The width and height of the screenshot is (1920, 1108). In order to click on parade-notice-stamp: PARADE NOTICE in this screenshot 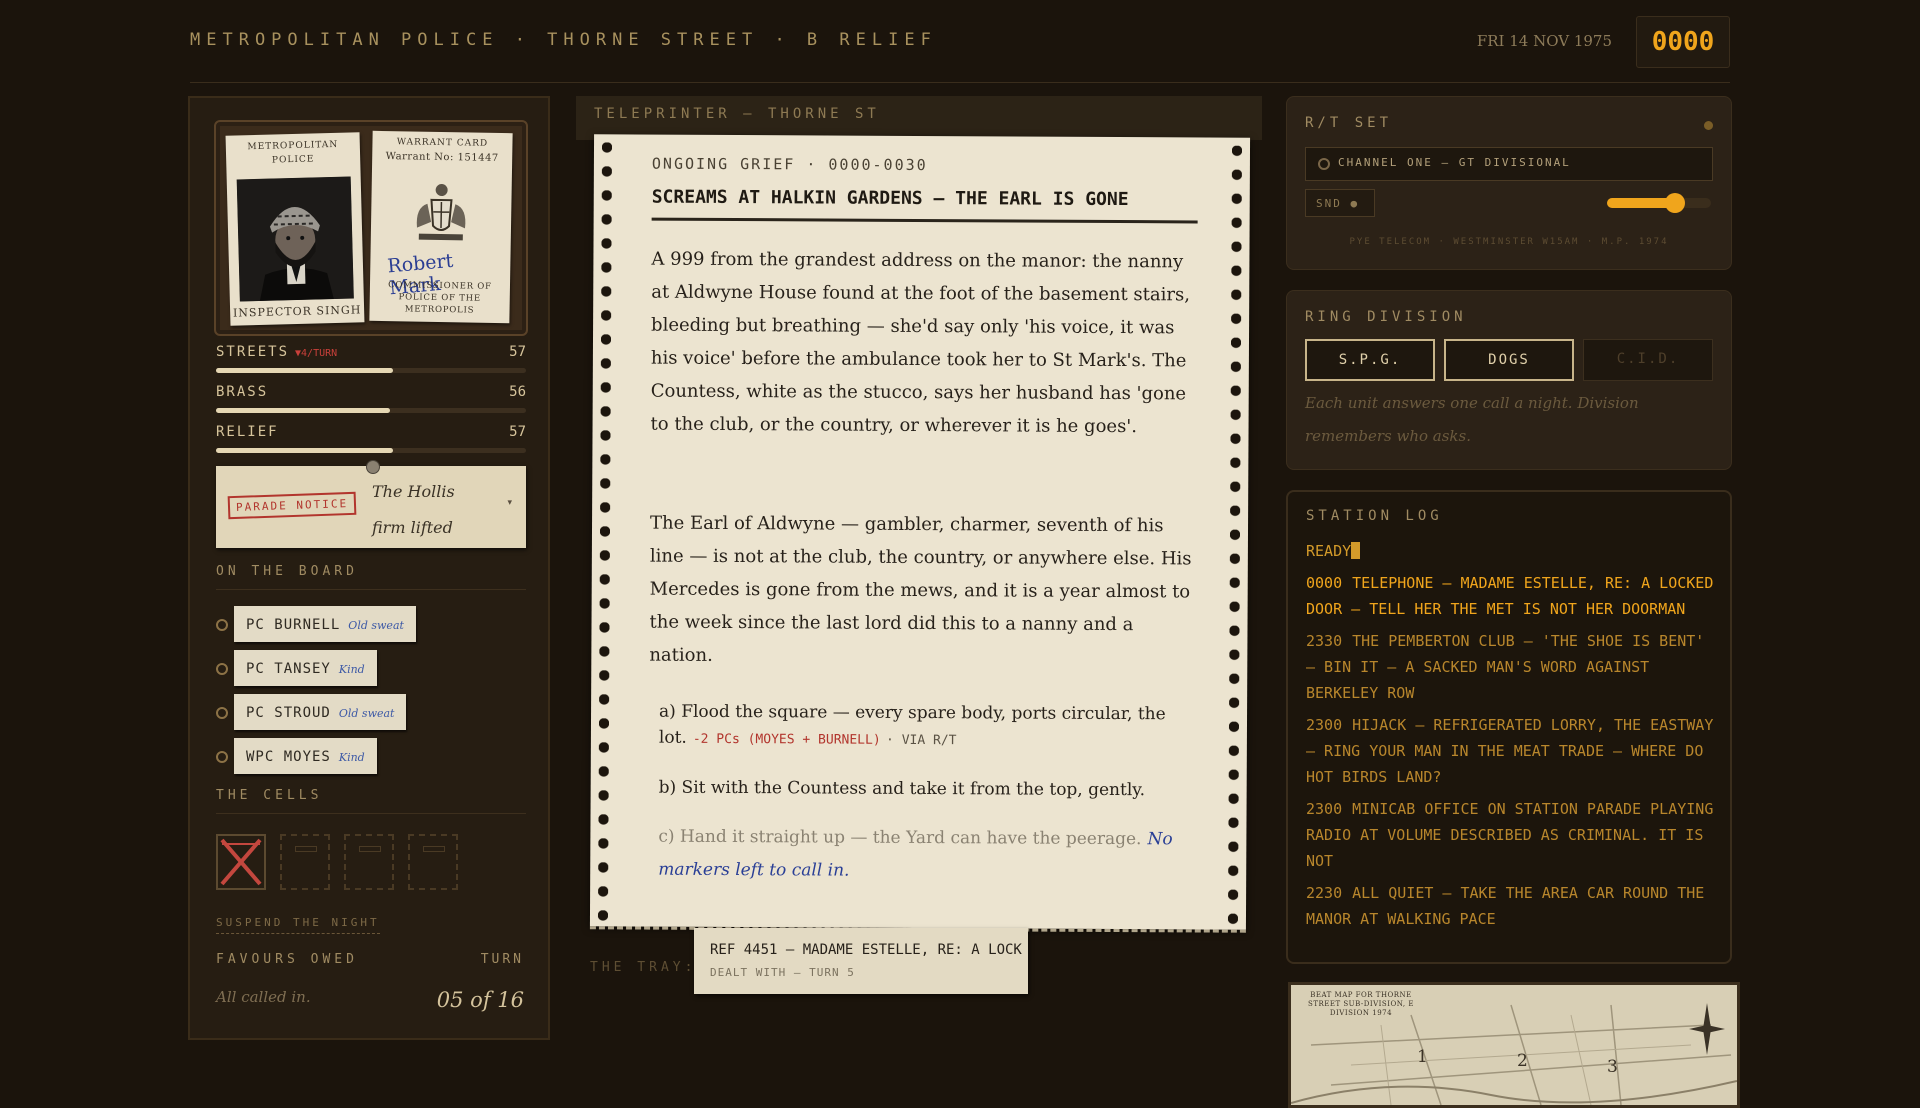, I will do `click(292, 505)`.